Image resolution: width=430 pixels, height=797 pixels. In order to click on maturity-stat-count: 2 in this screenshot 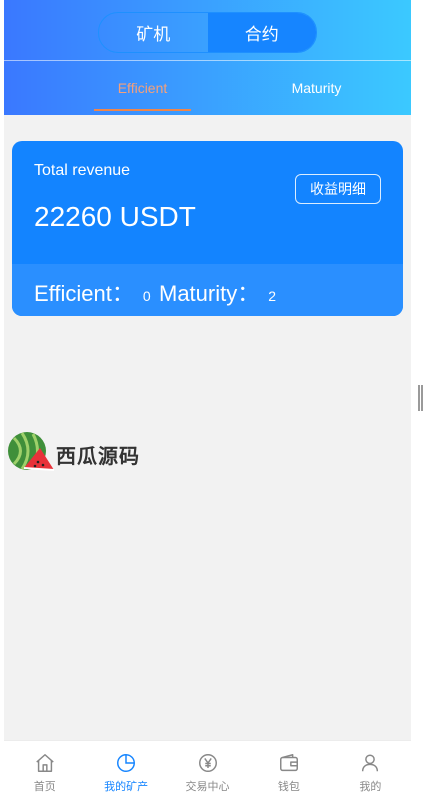, I will do `click(272, 296)`.